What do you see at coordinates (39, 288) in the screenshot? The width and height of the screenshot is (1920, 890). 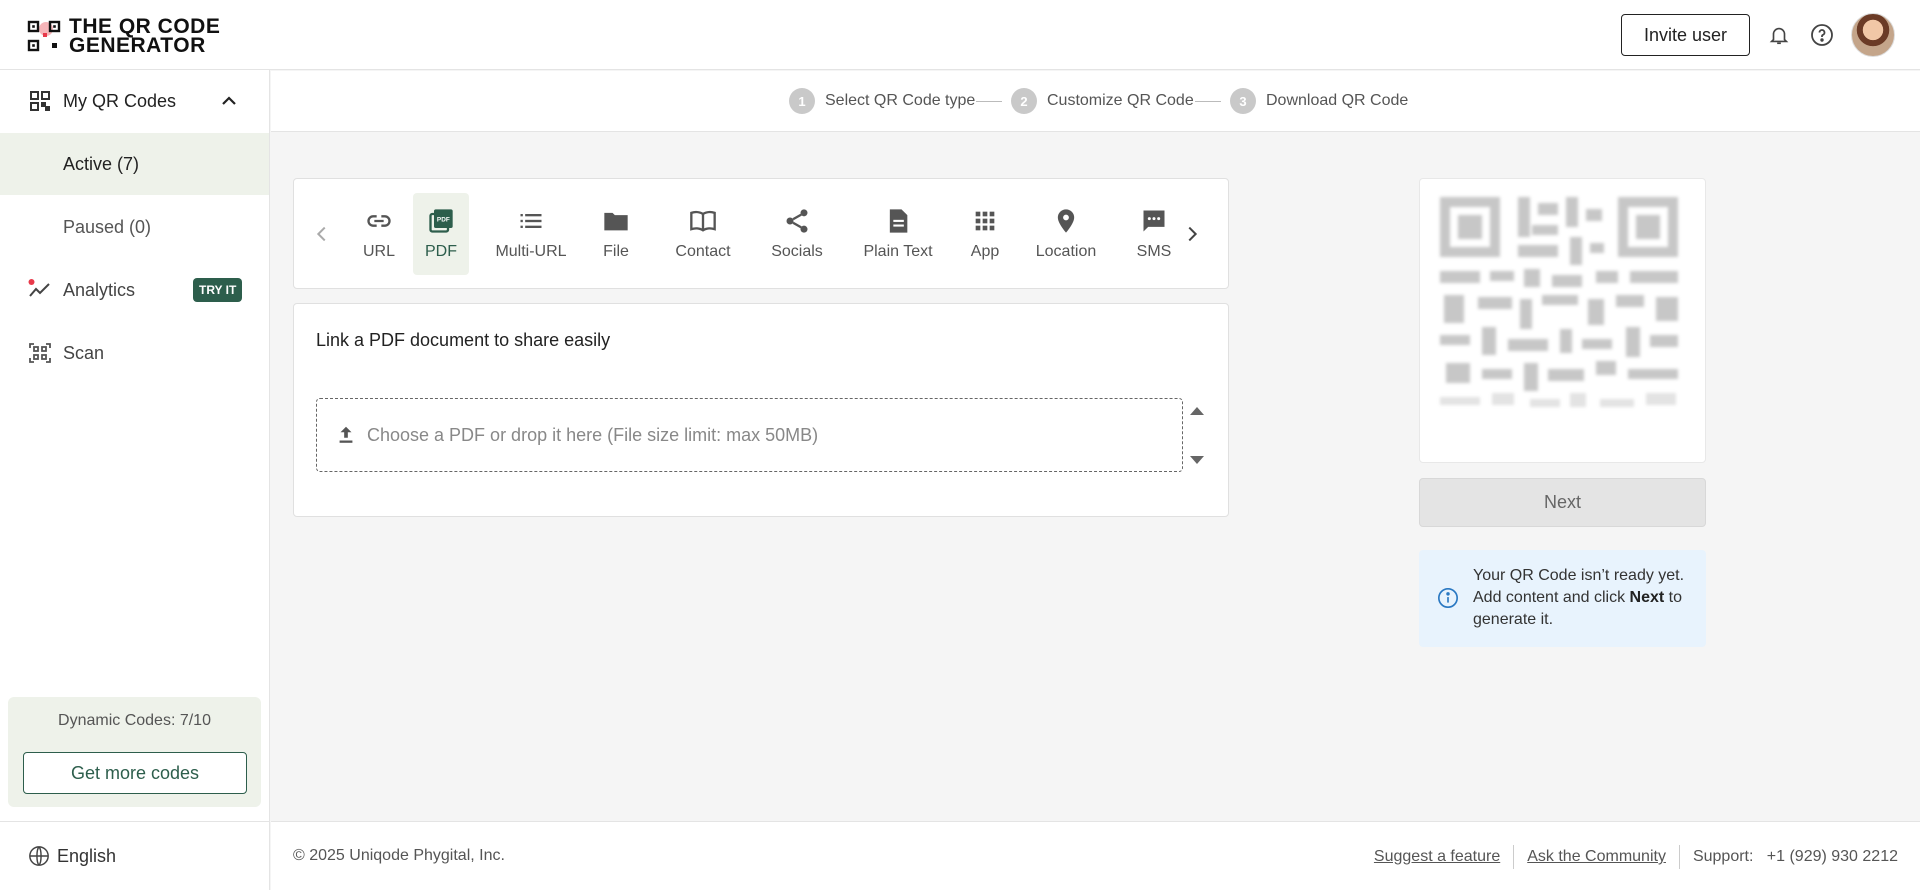 I see `analytics-icon` at bounding box center [39, 288].